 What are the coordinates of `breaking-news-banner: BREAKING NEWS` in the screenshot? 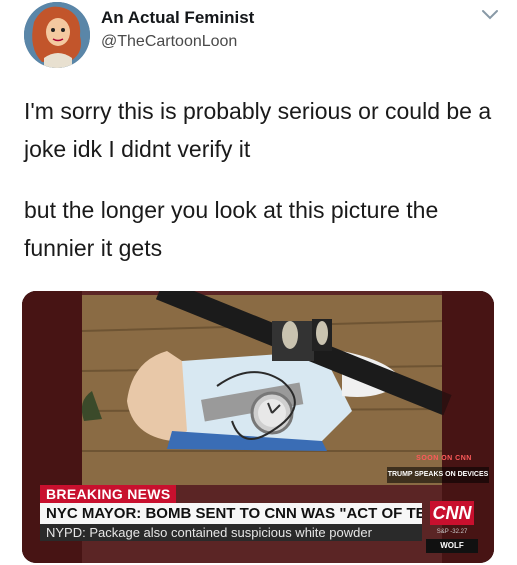 It's located at (108, 494).